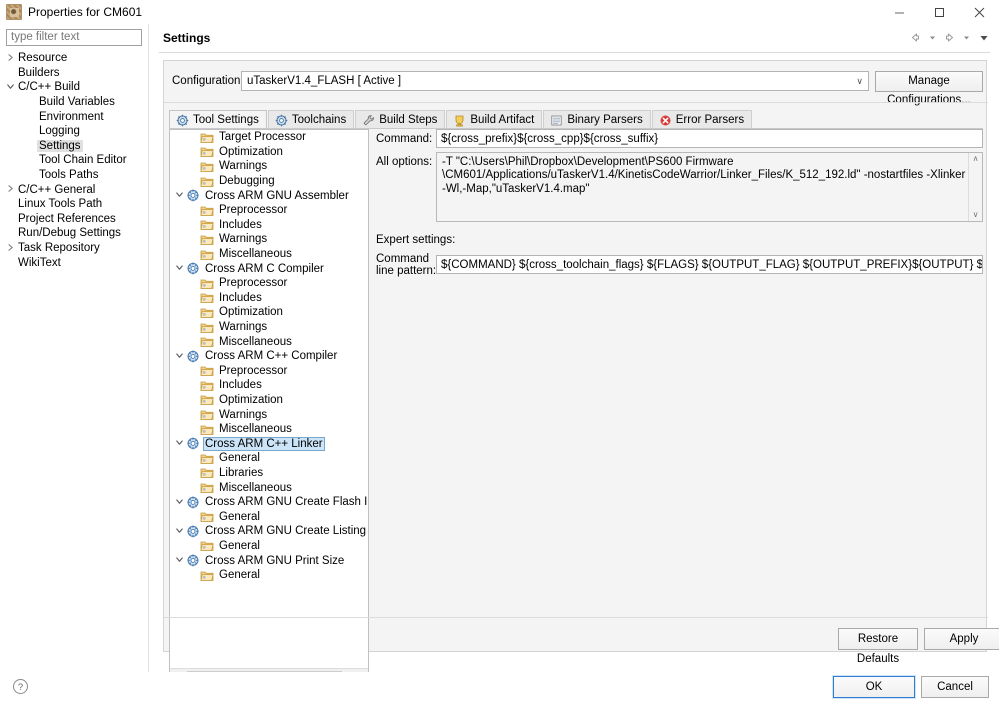 The width and height of the screenshot is (999, 701). Describe the element at coordinates (979, 12) in the screenshot. I see `close-button` at that location.